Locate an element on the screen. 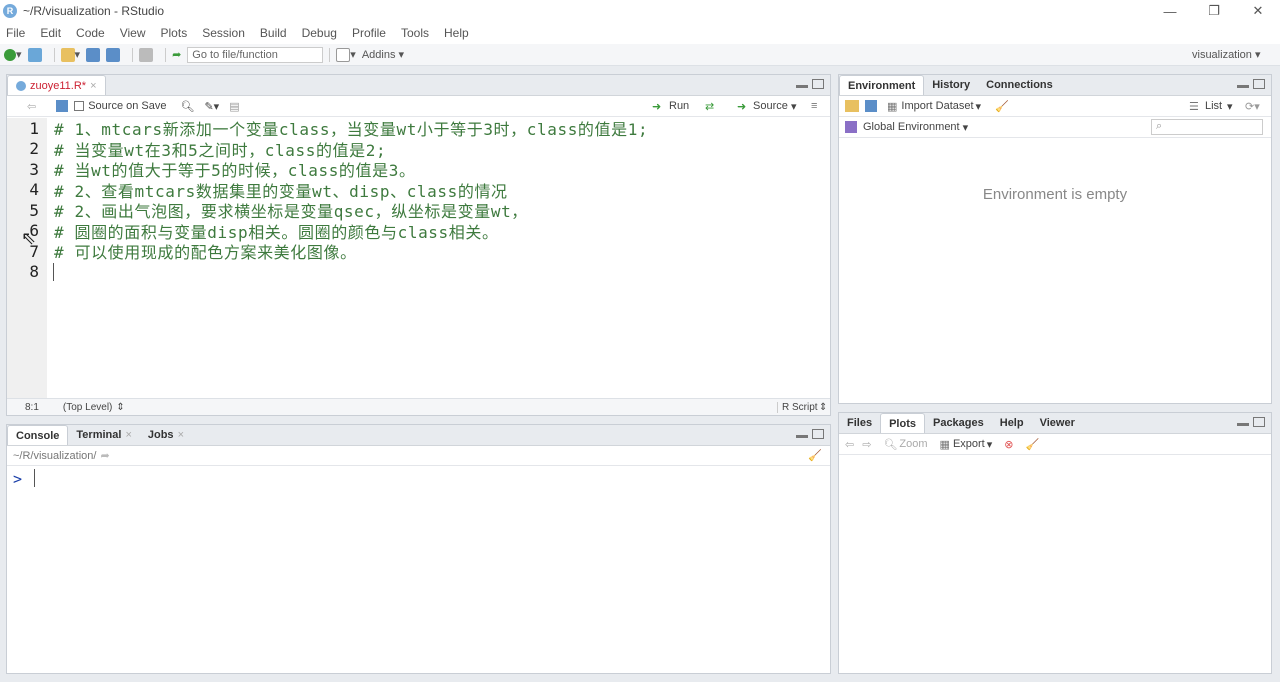  outline-icon: ≡ is located at coordinates (814, 106).